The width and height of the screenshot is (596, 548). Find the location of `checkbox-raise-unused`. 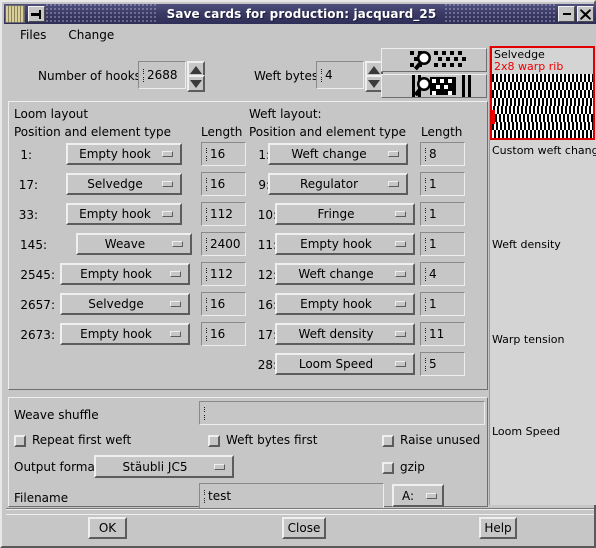

checkbox-raise-unused is located at coordinates (388, 441).